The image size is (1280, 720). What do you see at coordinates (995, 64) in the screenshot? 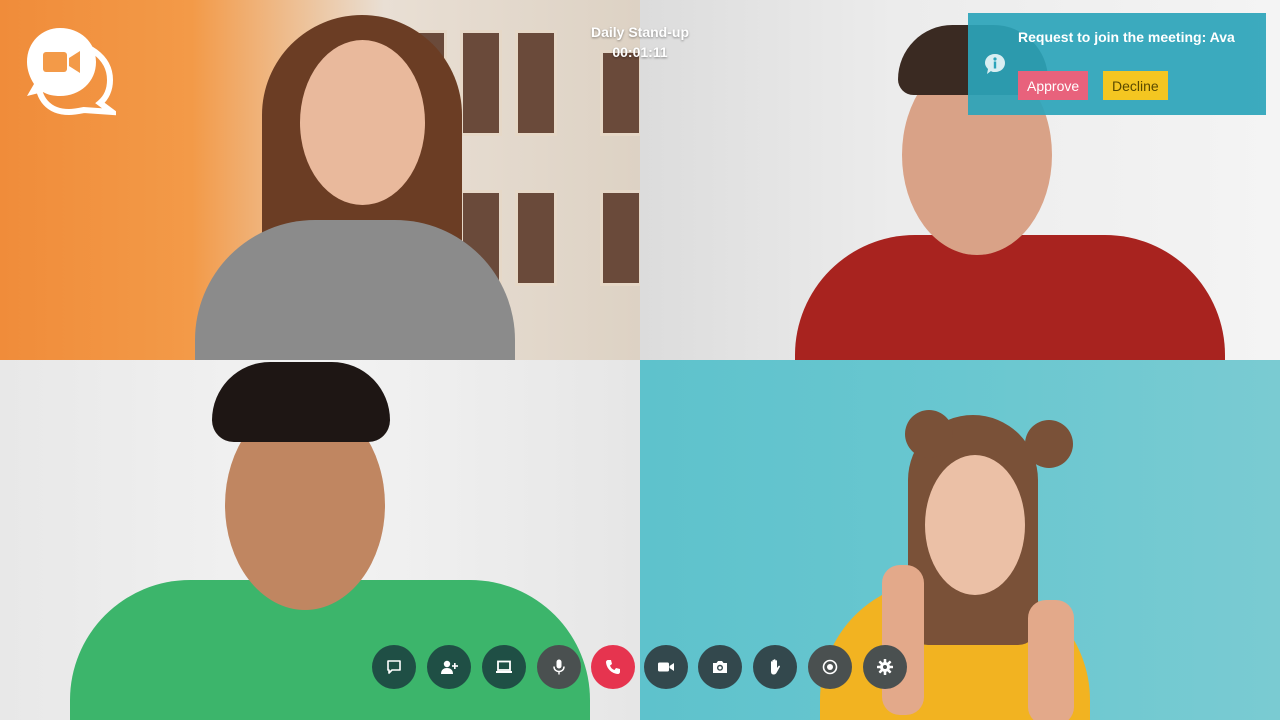
I see `info-icon` at bounding box center [995, 64].